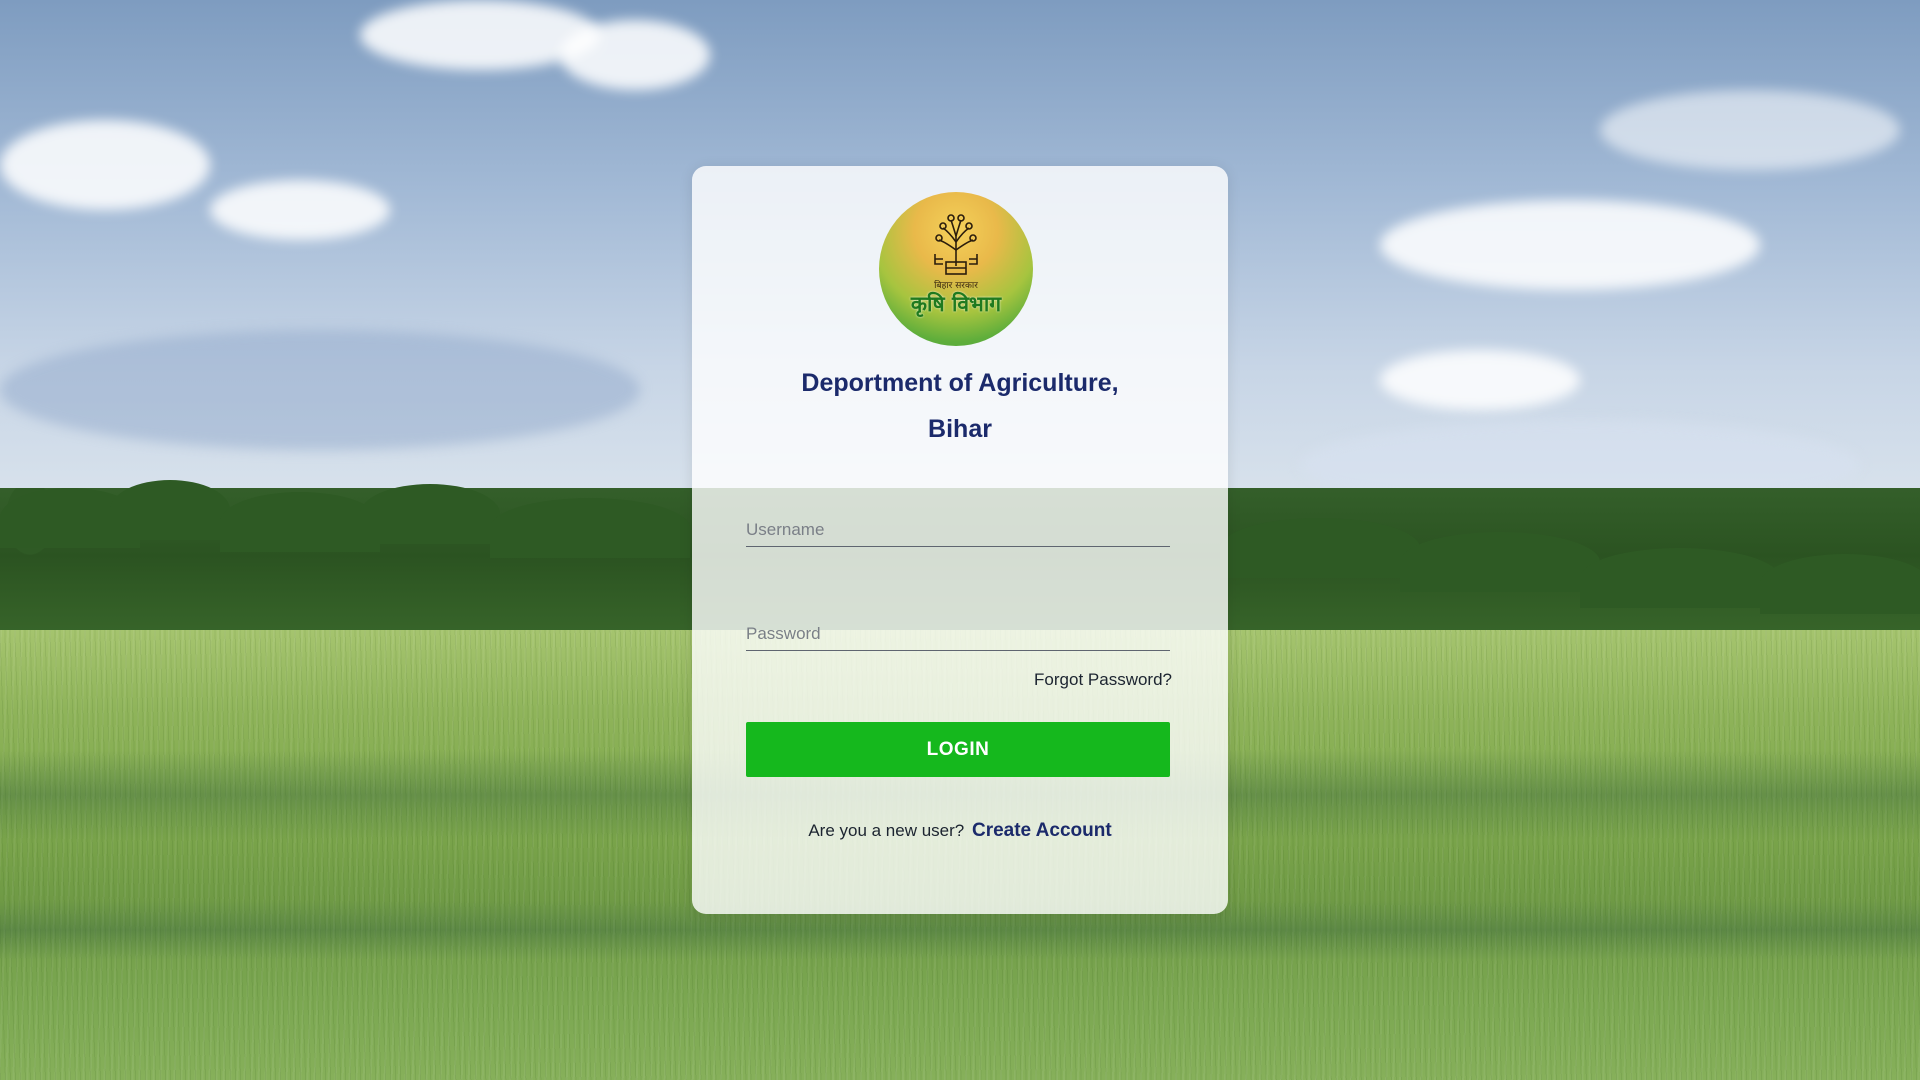  What do you see at coordinates (956, 244) in the screenshot?
I see `tree-emblem-icon` at bounding box center [956, 244].